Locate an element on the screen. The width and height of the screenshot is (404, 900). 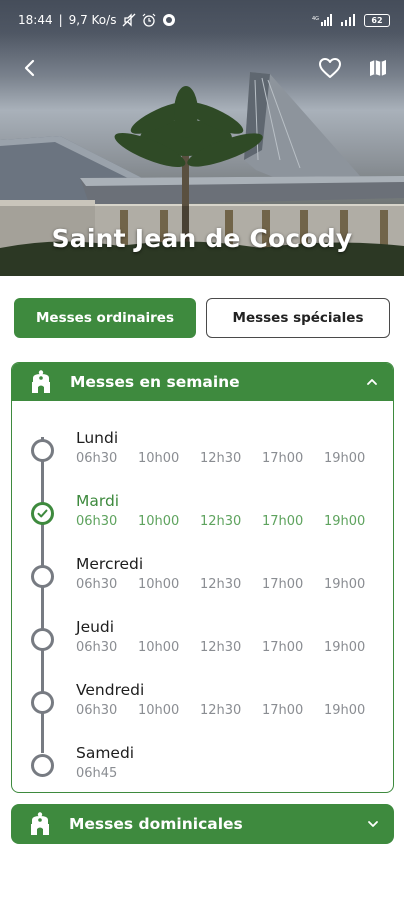
back-button is located at coordinates (30, 68).